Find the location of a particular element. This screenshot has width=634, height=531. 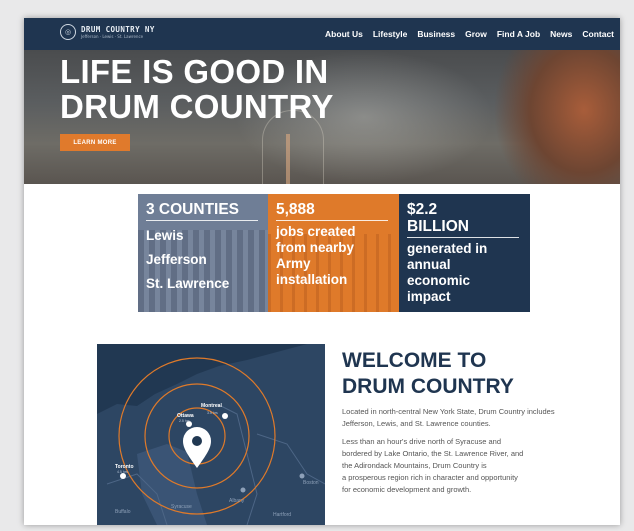

hero-headline-line1: LIFE IS GOOD IN is located at coordinates (194, 71).